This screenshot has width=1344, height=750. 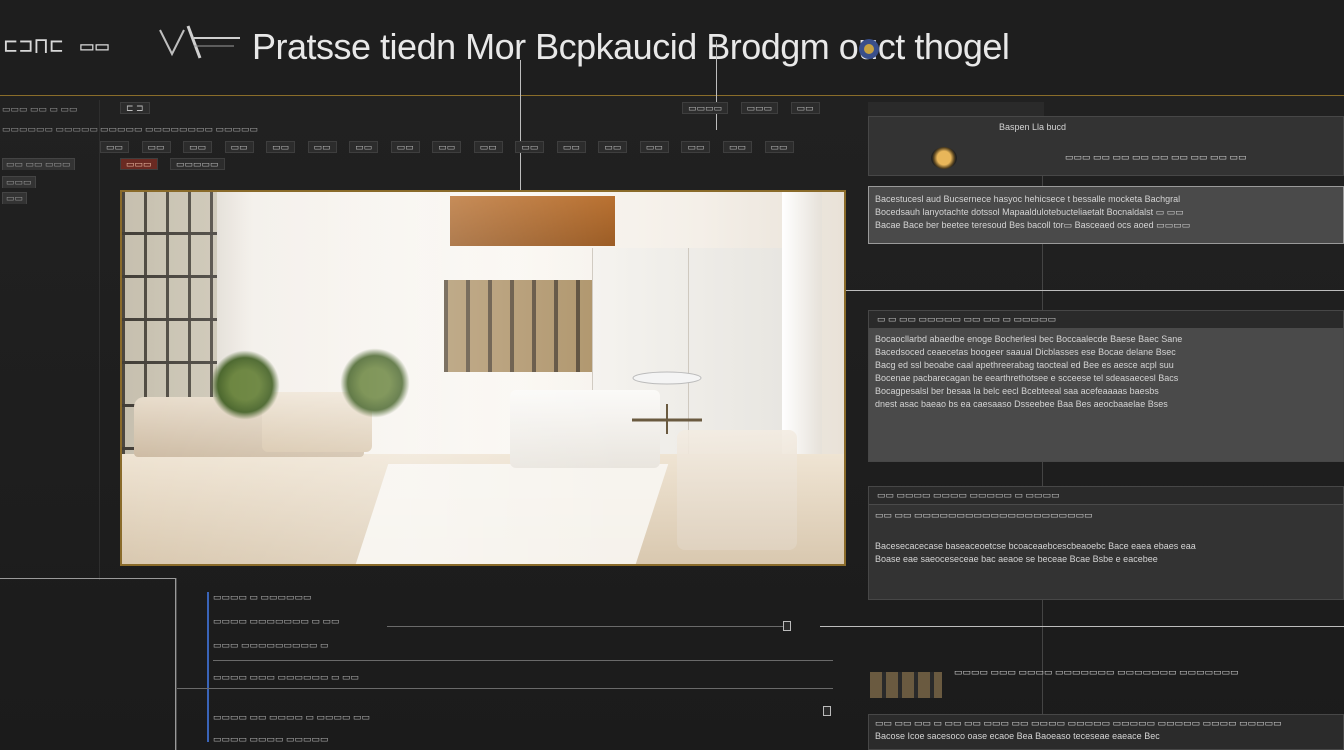 What do you see at coordinates (139, 164) in the screenshot?
I see `tab-active: ▭▭▭` at bounding box center [139, 164].